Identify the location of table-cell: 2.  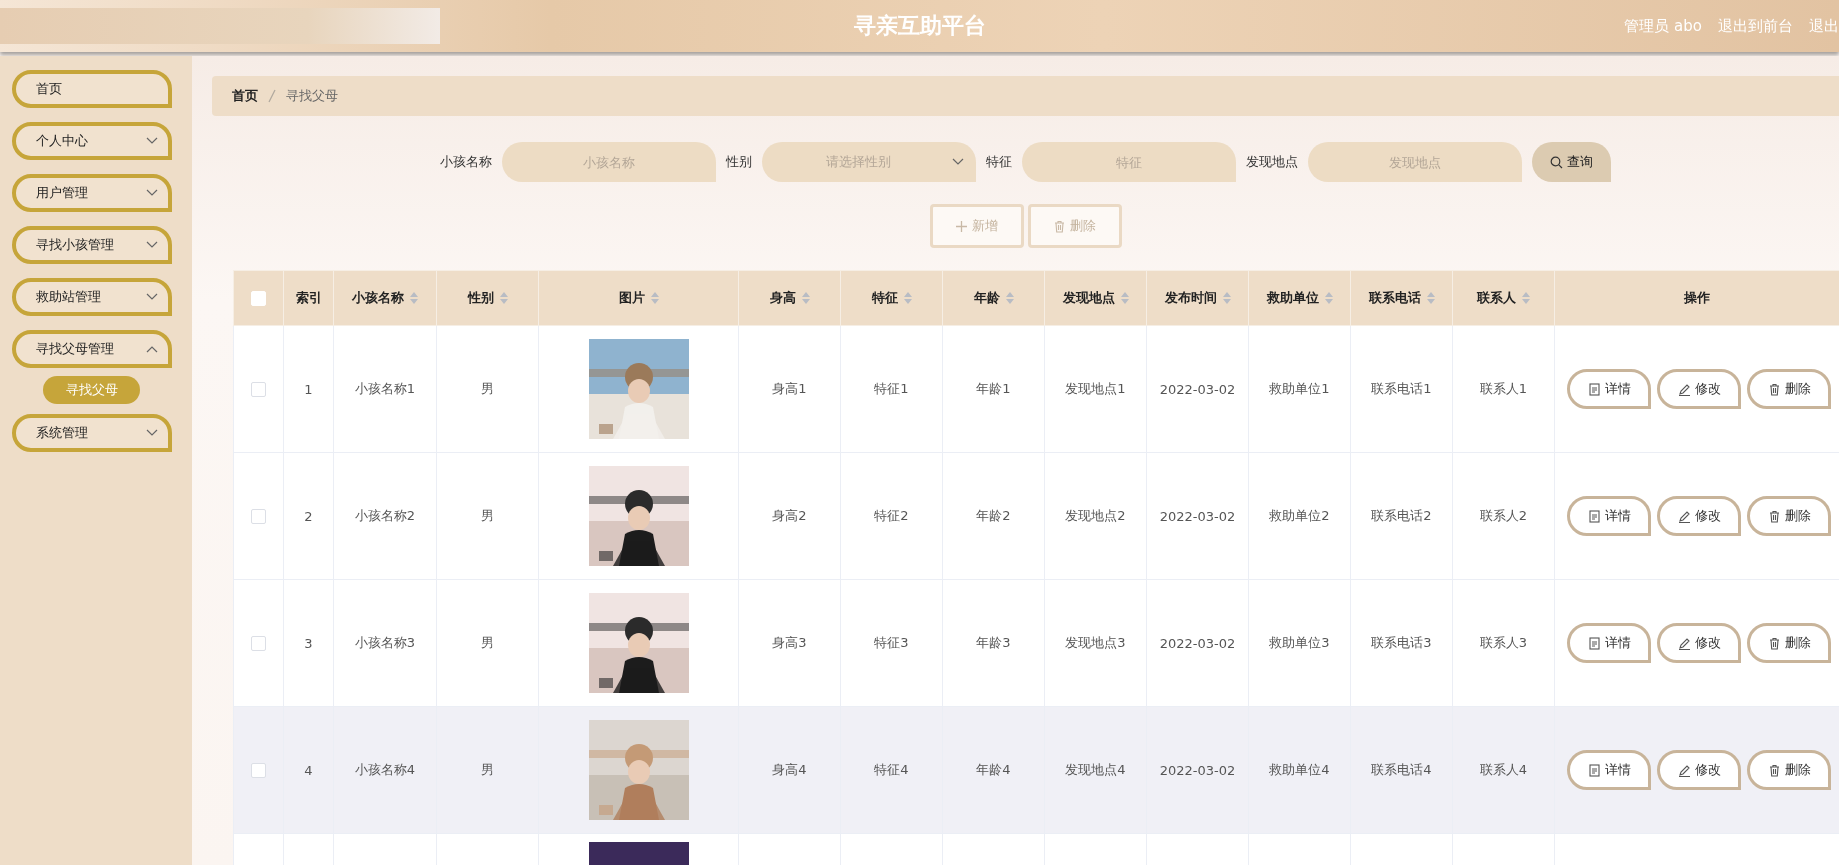
(308, 516).